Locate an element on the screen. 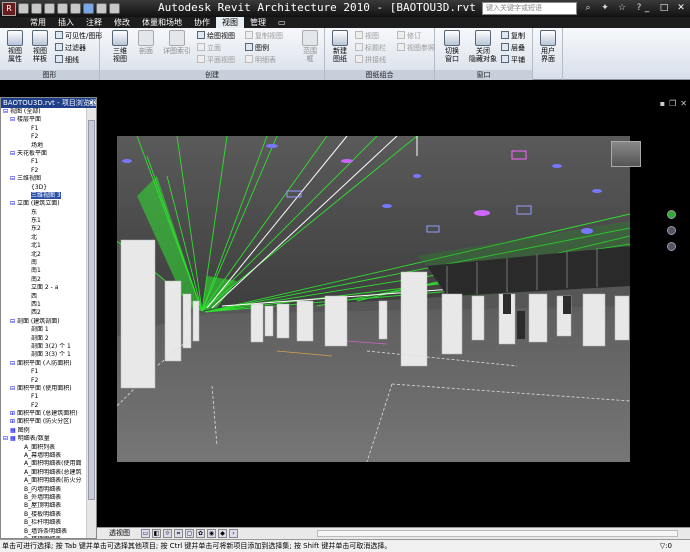 The width and height of the screenshot is (690, 552). tab-view: 视图 is located at coordinates (230, 22).